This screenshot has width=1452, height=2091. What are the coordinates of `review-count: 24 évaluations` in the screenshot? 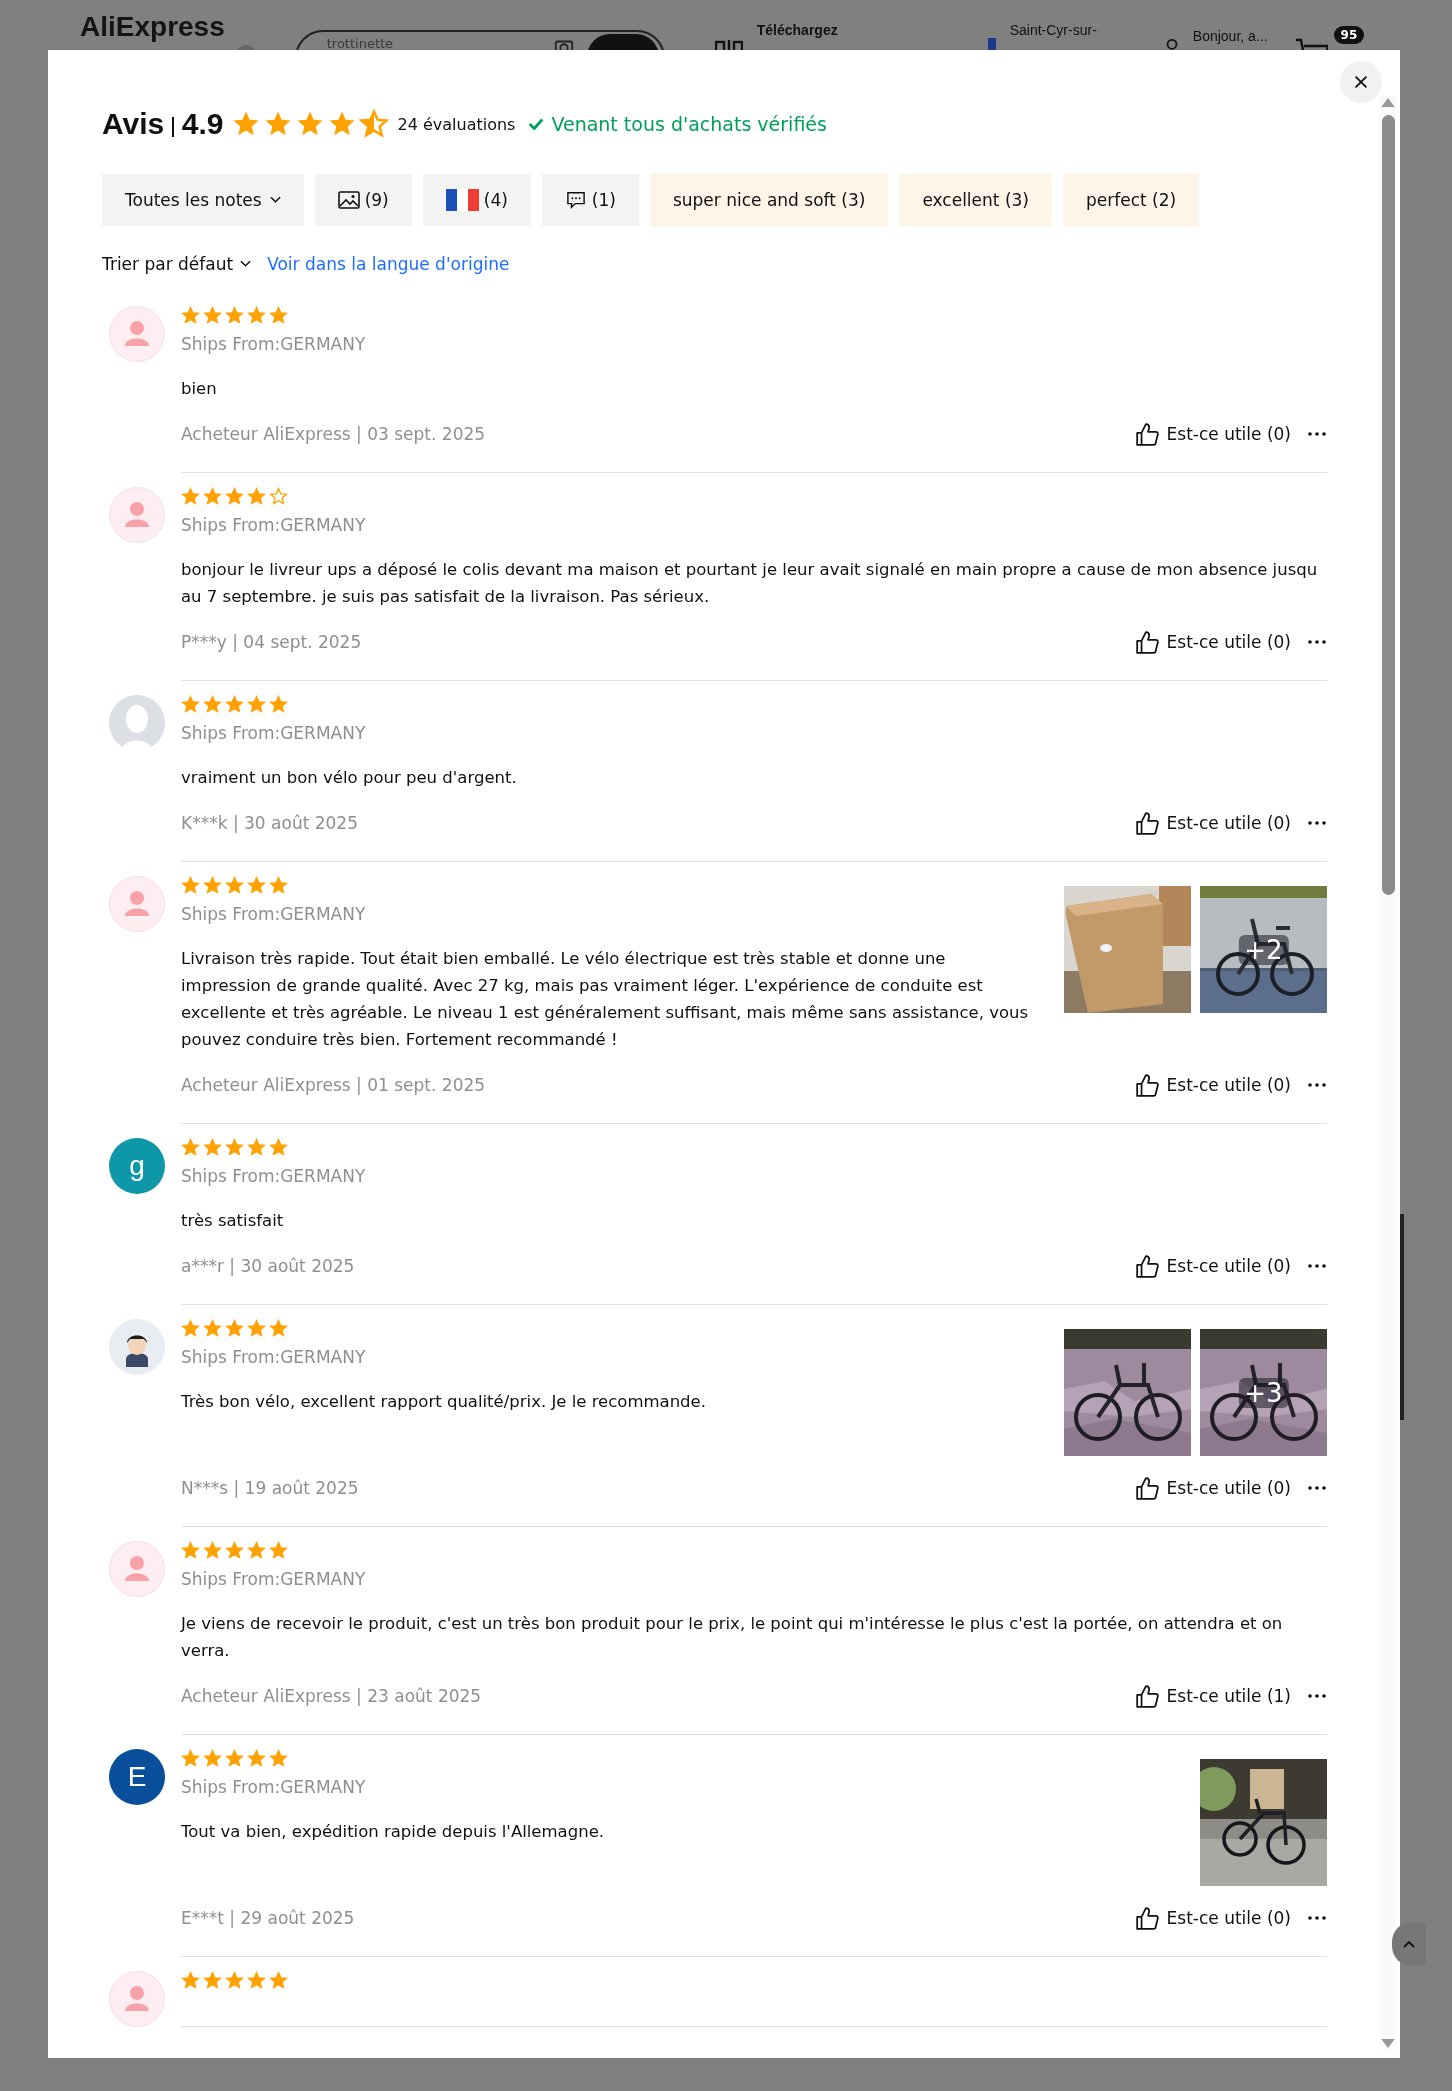 It's located at (456, 124).